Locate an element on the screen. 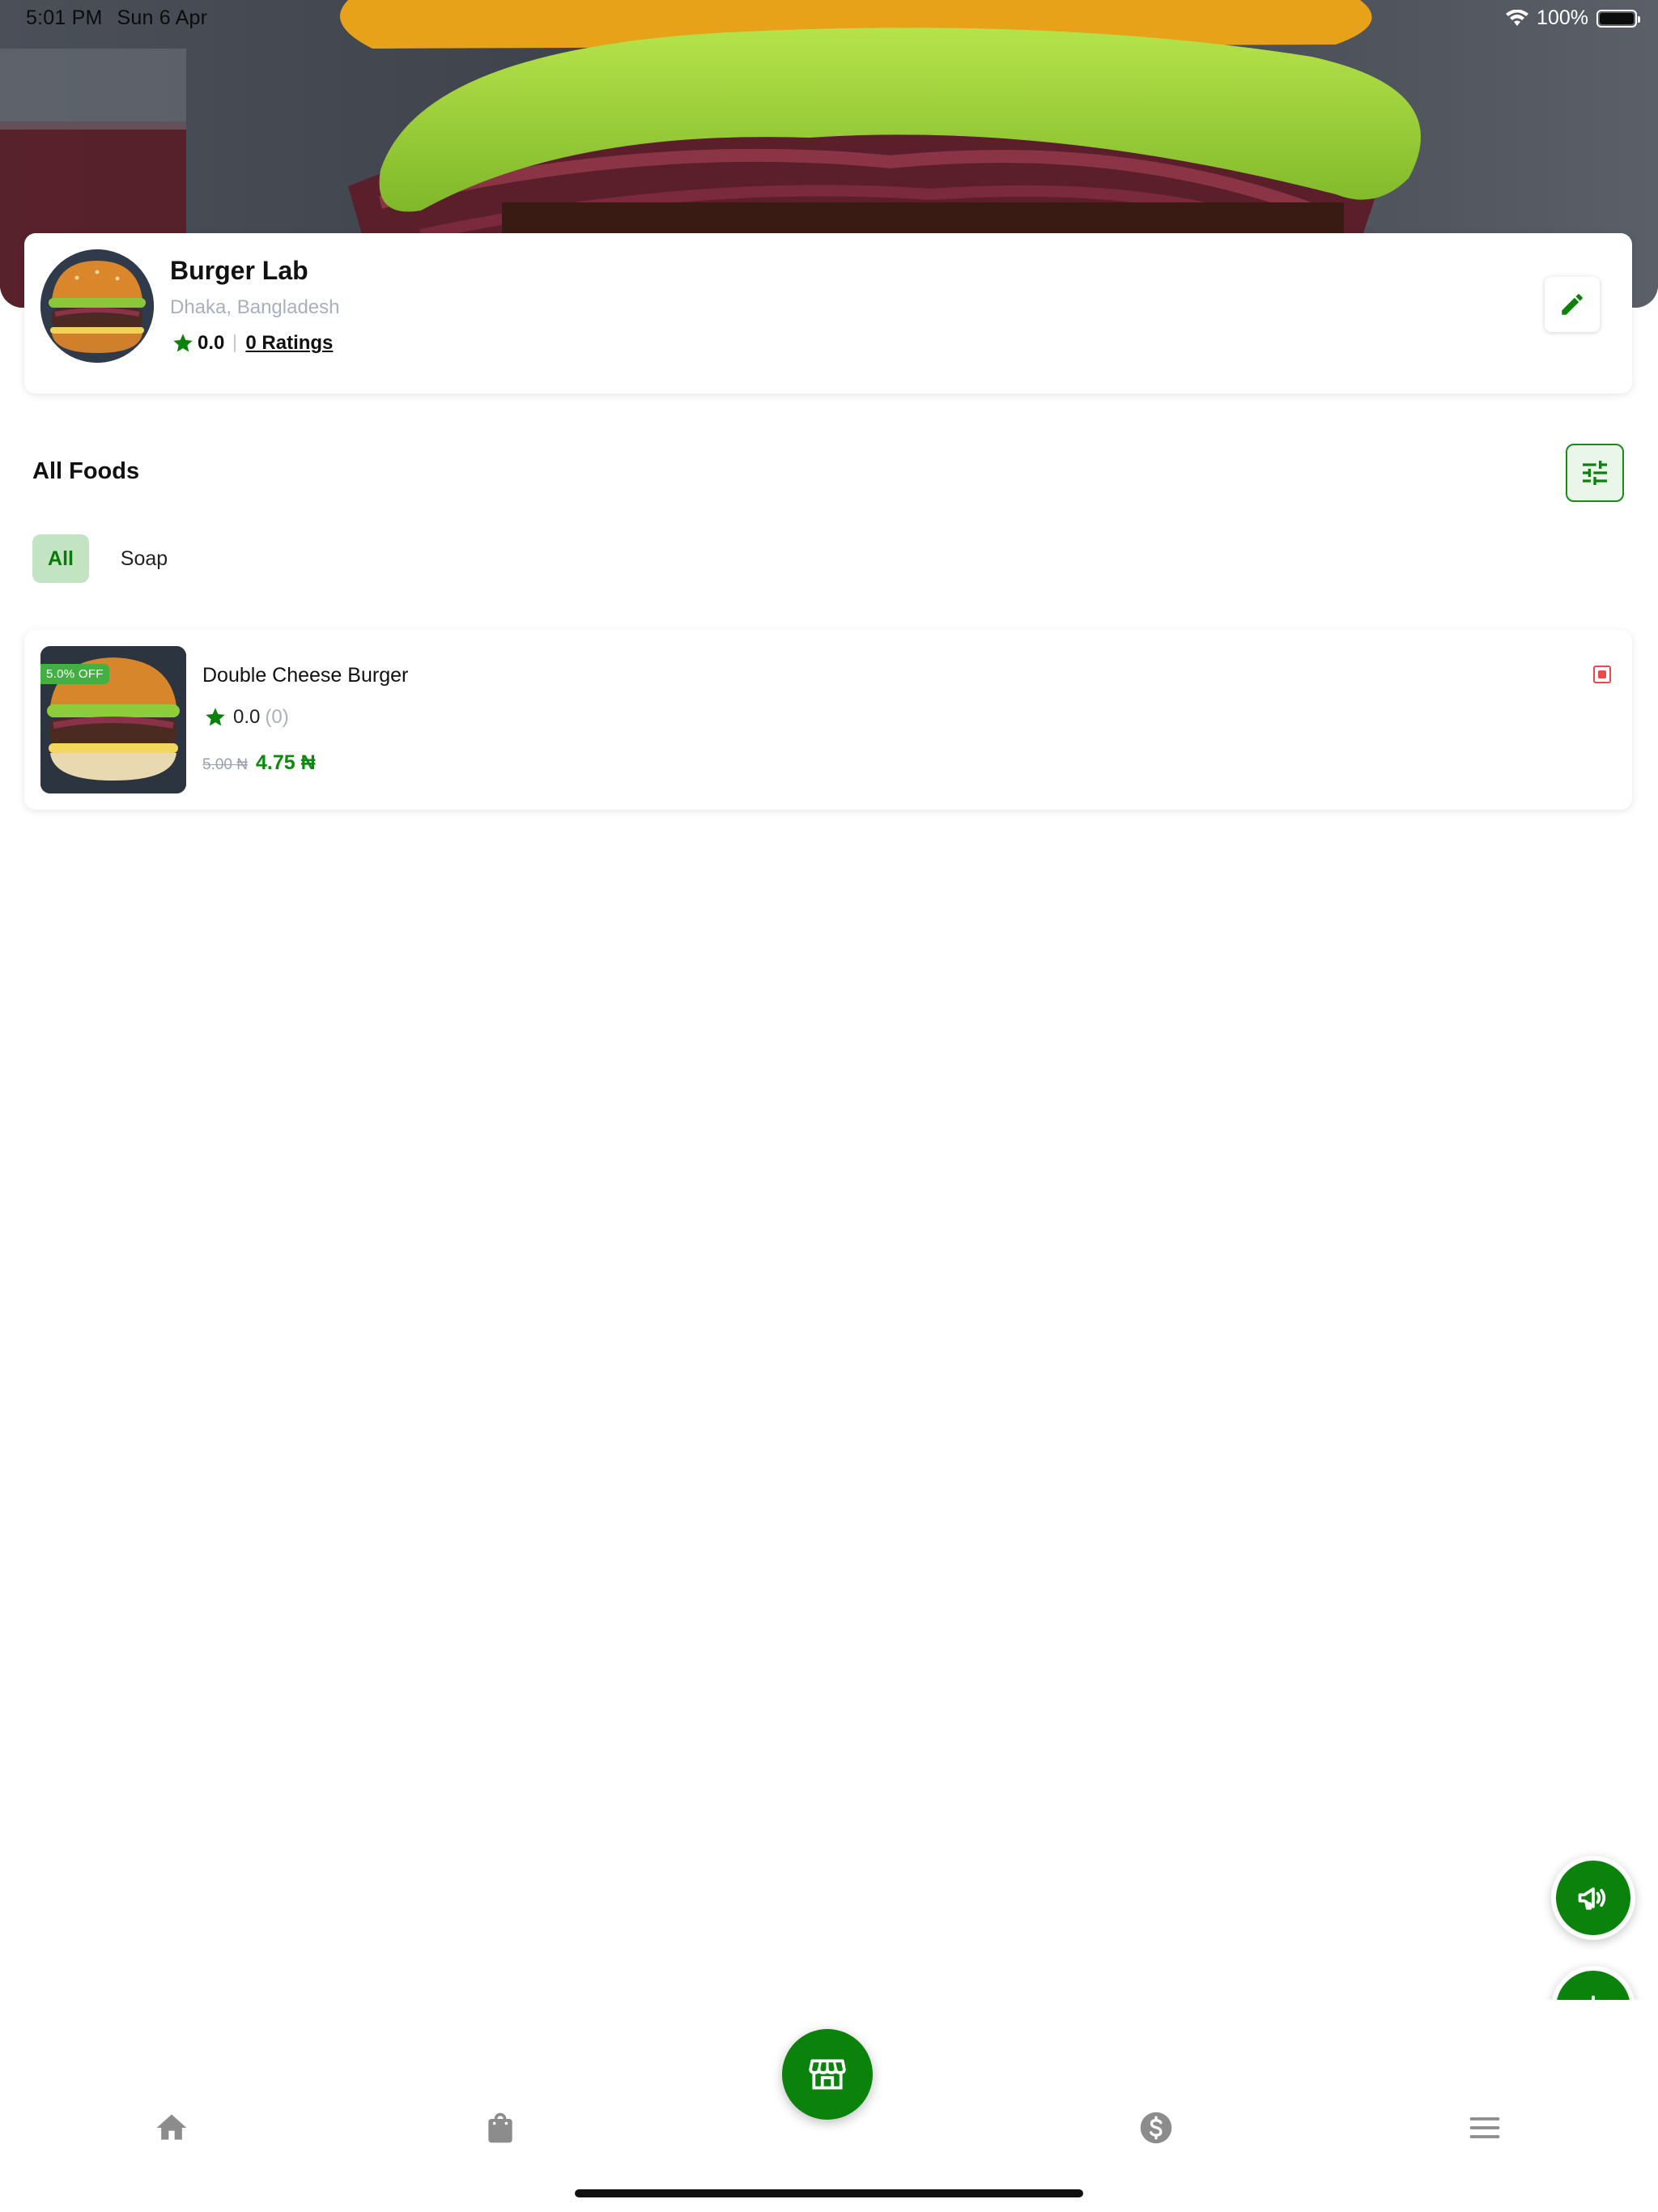 This screenshot has height=2212, width=1658. menu-icon is located at coordinates (1484, 2128).